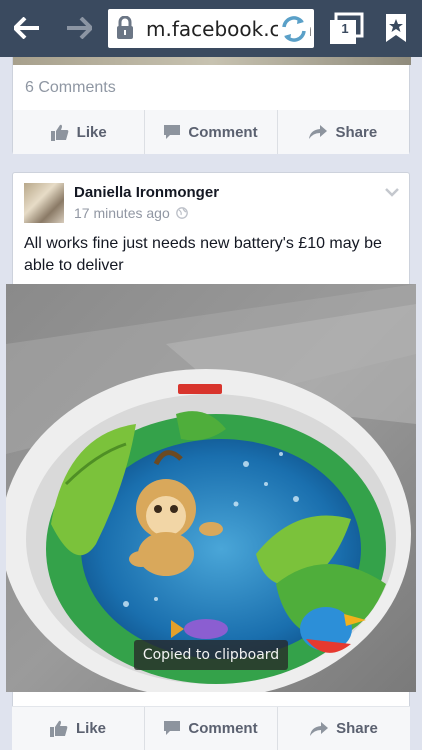 This screenshot has height=750, width=422. I want to click on forward-button, so click(79, 28).